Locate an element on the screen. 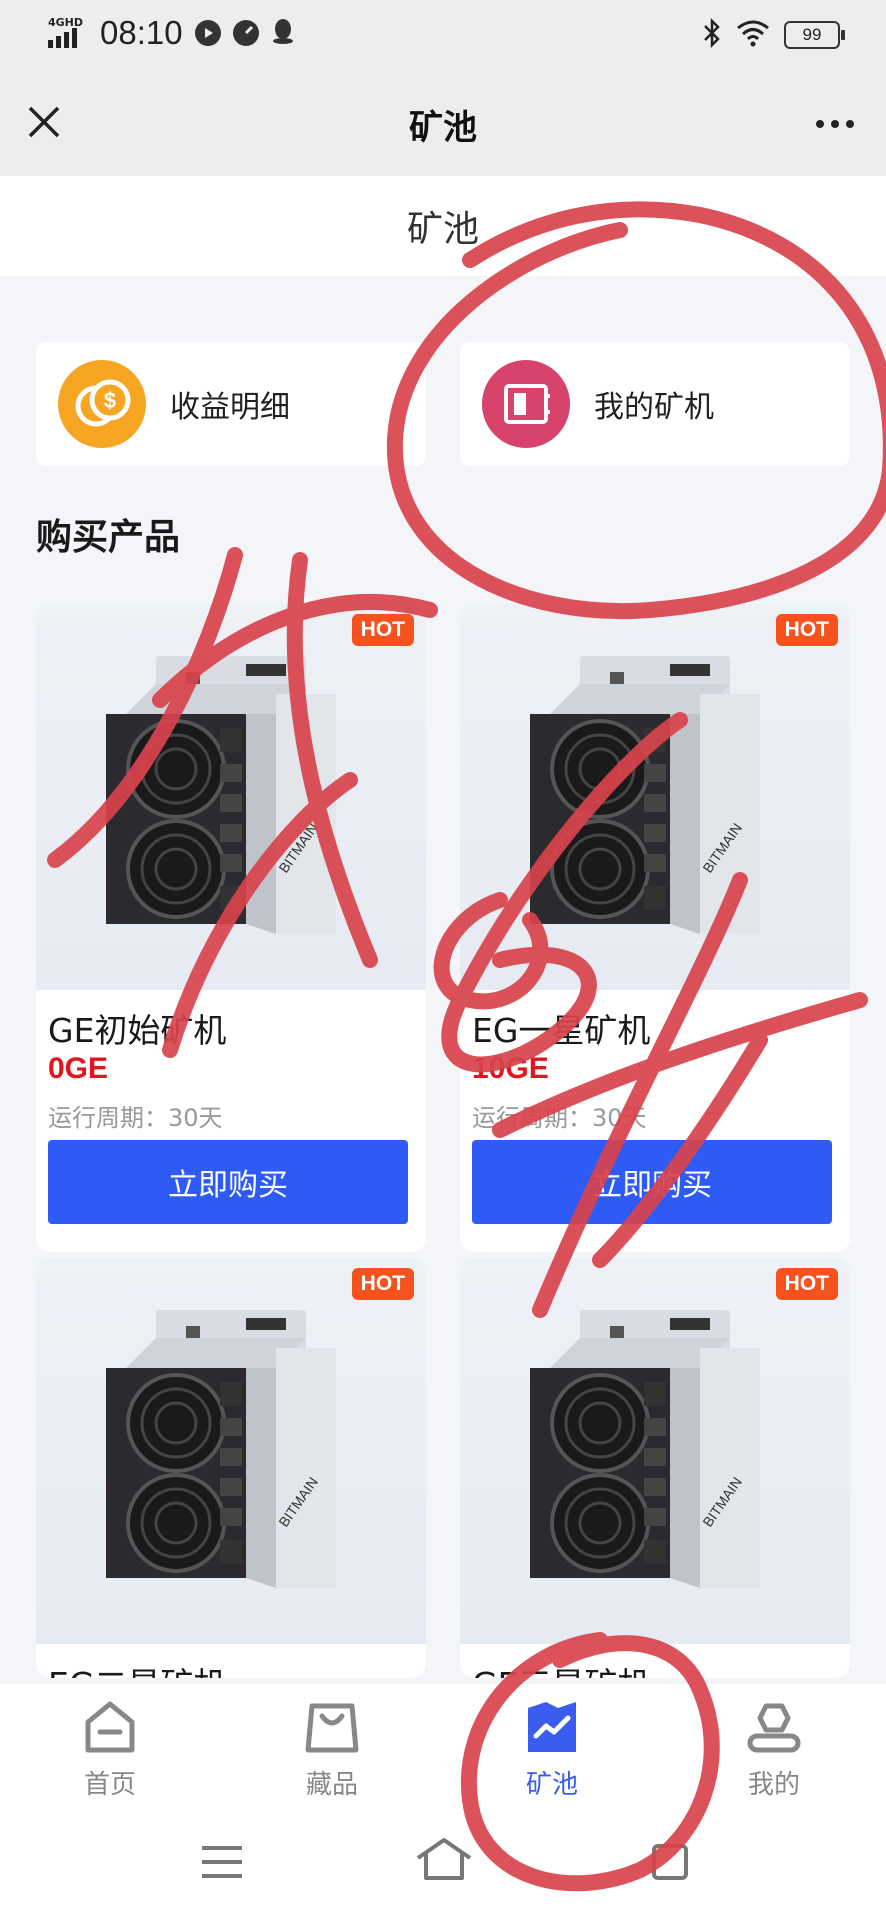 This screenshot has height=1920, width=886. bag-icon is located at coordinates (332, 1728).